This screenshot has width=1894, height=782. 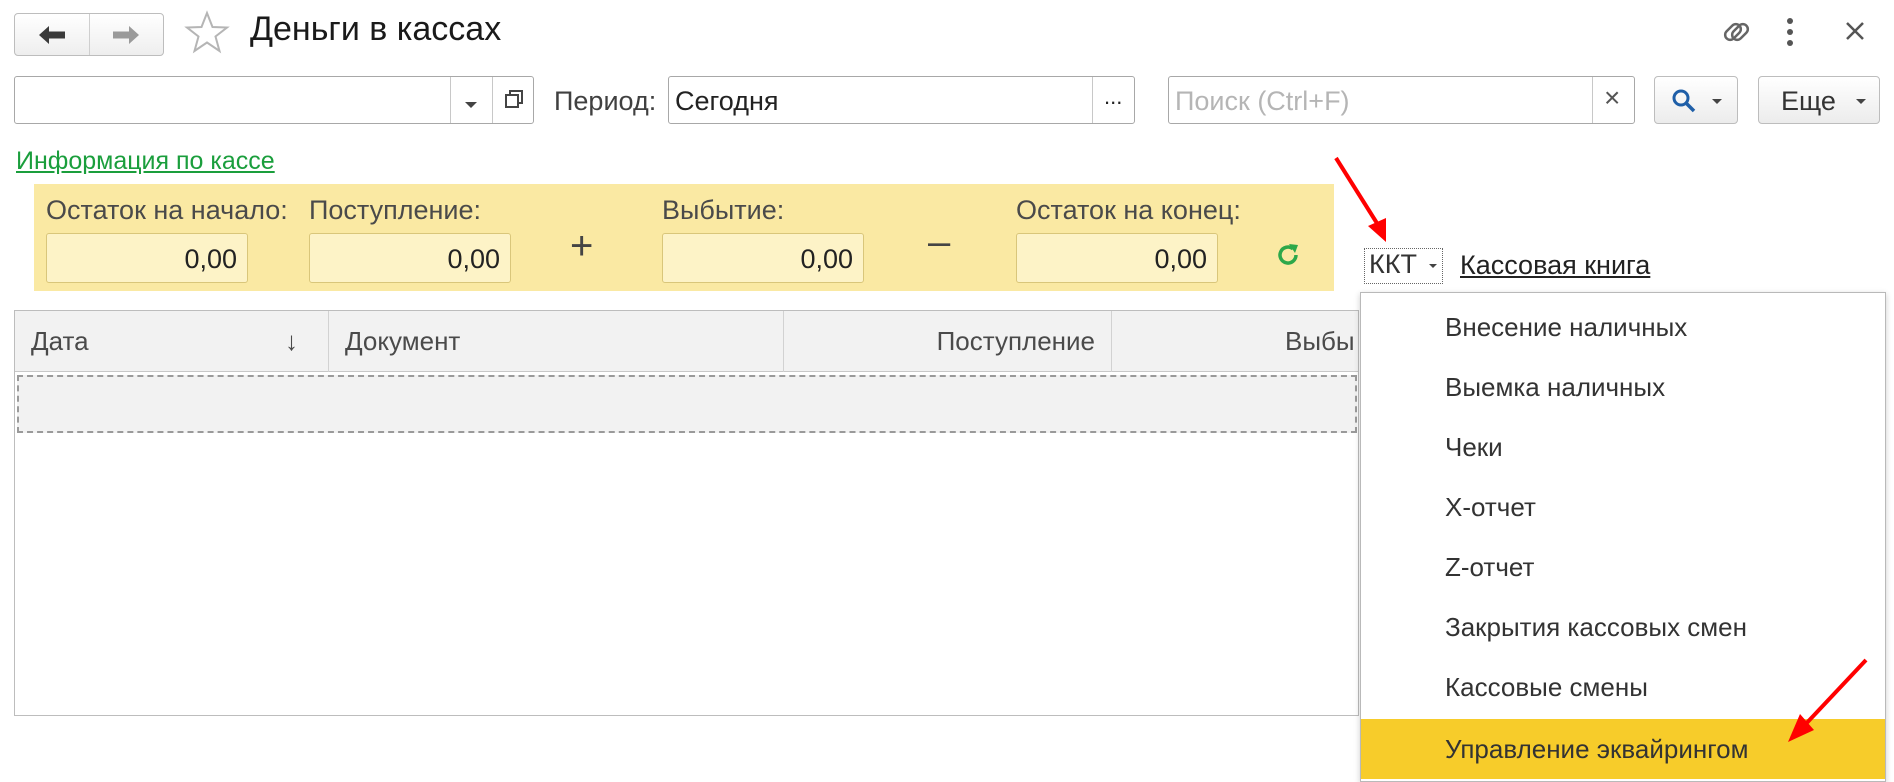 I want to click on table-header: Дата ↓ Документ Поступление Выбы, so click(x=686, y=341).